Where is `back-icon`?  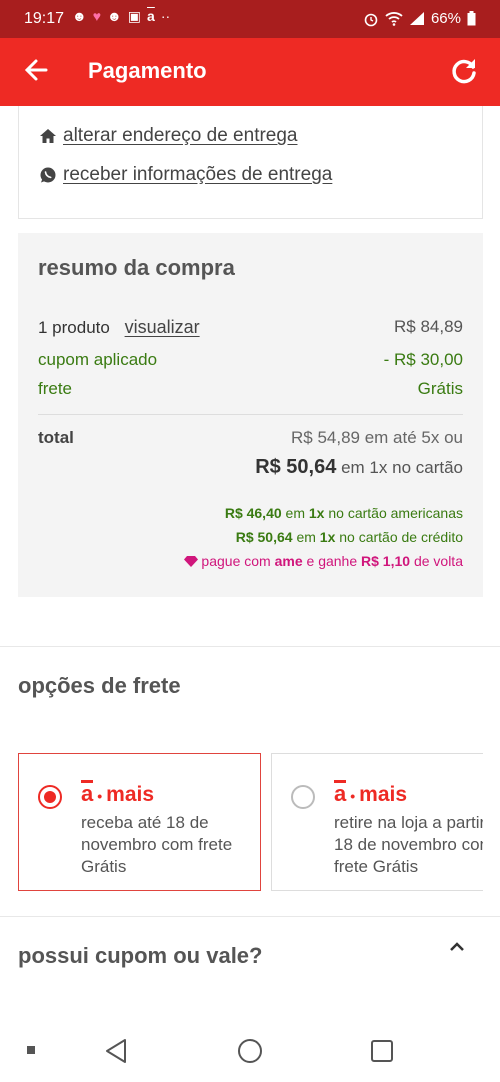 back-icon is located at coordinates (116, 1051).